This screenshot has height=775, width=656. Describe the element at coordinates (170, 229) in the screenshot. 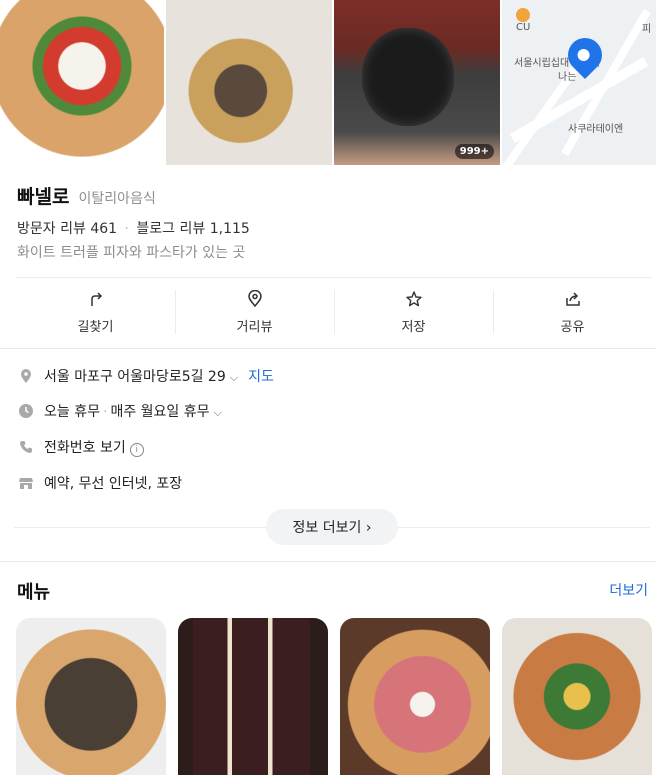

I see `blog-review-label: 블로그 리뷰` at that location.